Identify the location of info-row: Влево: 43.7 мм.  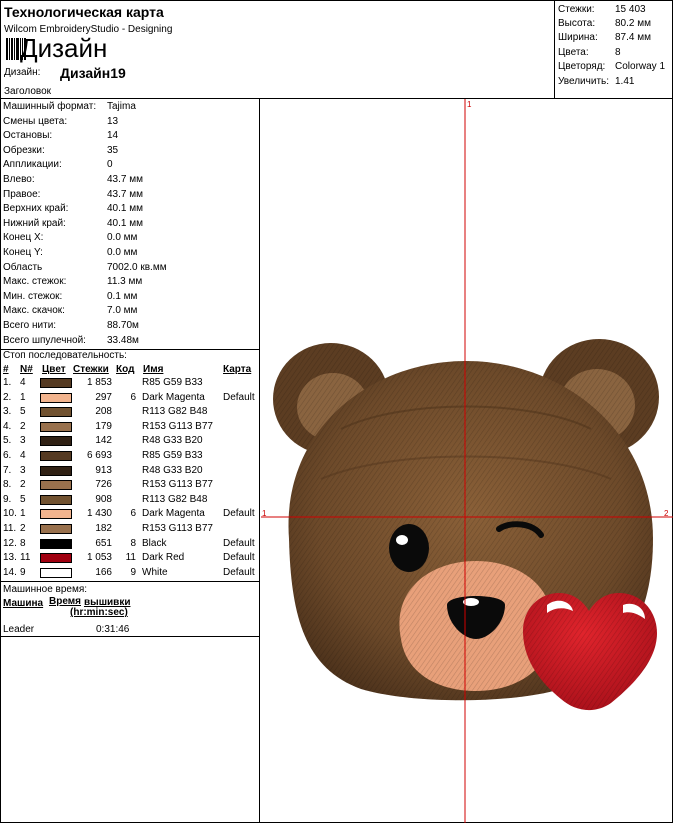
(73, 179).